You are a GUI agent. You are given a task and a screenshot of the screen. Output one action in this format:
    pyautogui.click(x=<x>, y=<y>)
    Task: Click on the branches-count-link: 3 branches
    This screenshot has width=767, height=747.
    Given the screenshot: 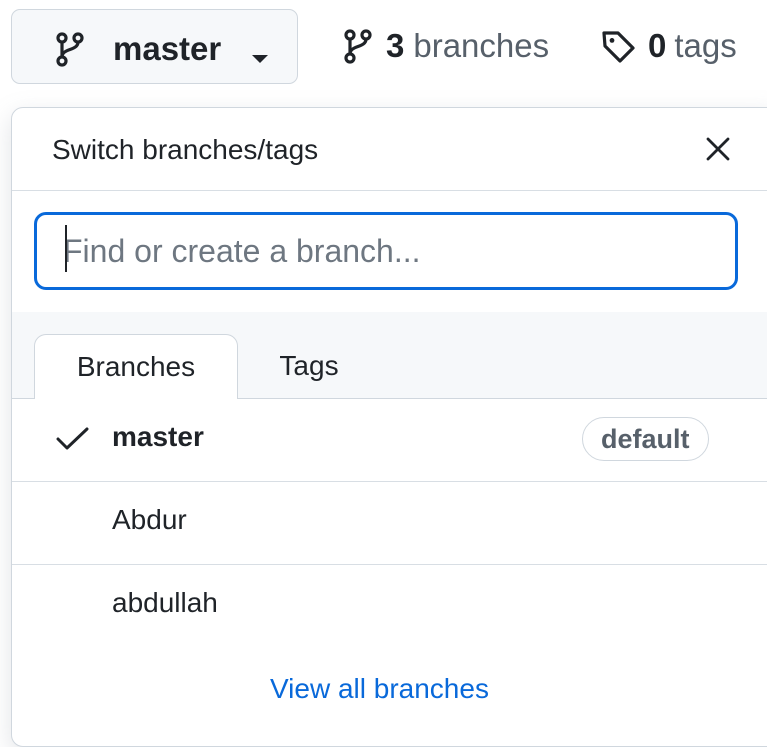 What is the action you would take?
    pyautogui.click(x=445, y=46)
    